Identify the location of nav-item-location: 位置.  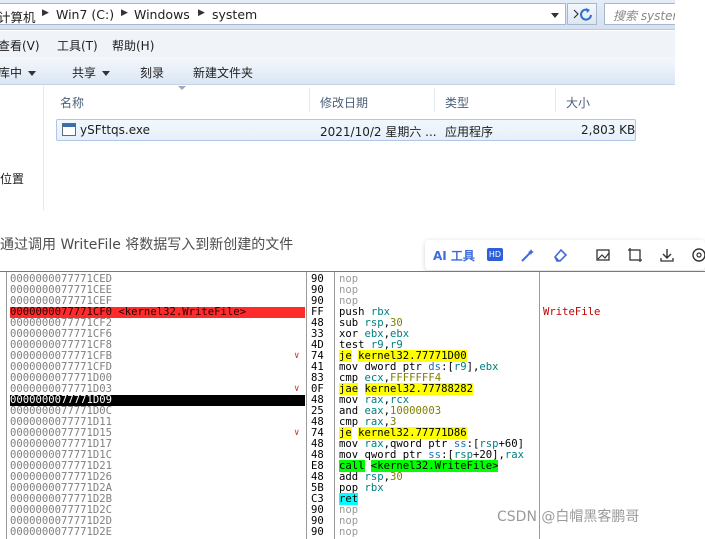
(12, 178).